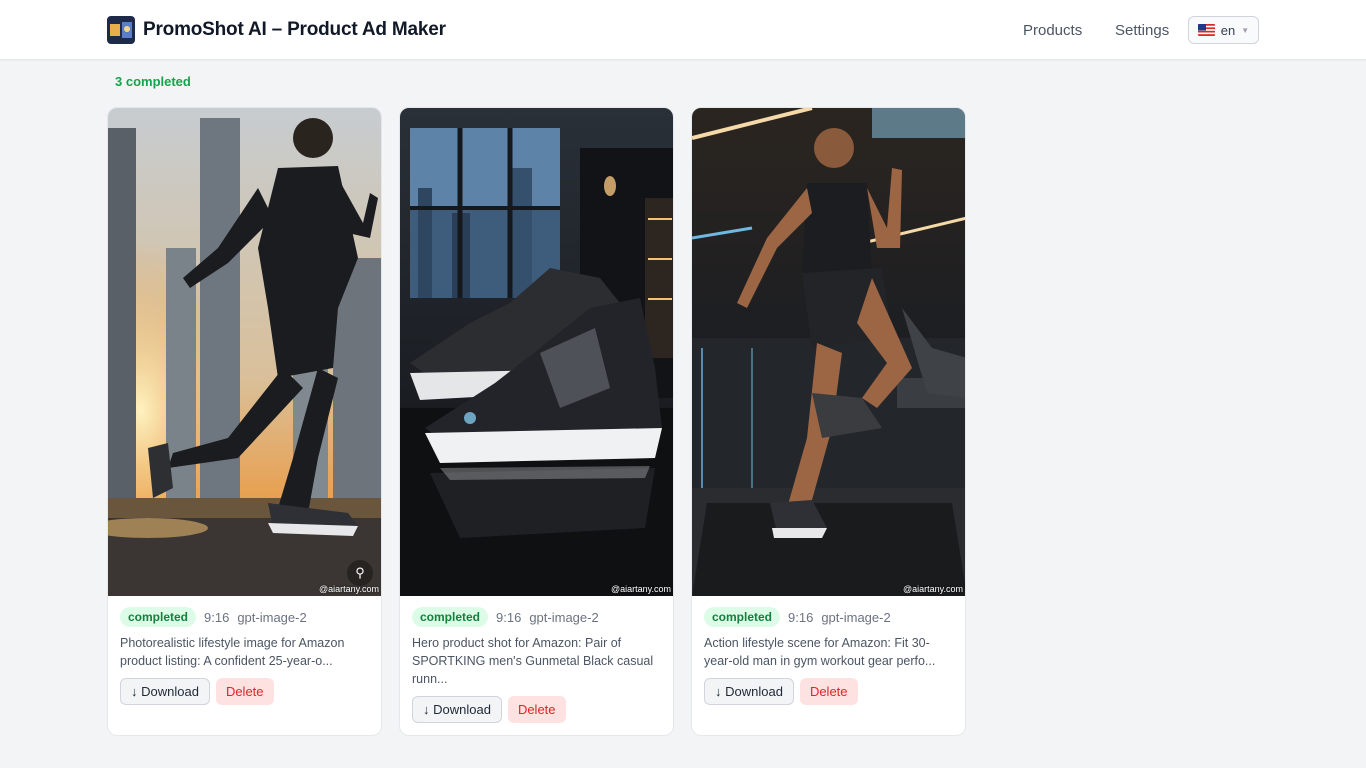  What do you see at coordinates (153, 81) in the screenshot?
I see `status-summary: 3 completed` at bounding box center [153, 81].